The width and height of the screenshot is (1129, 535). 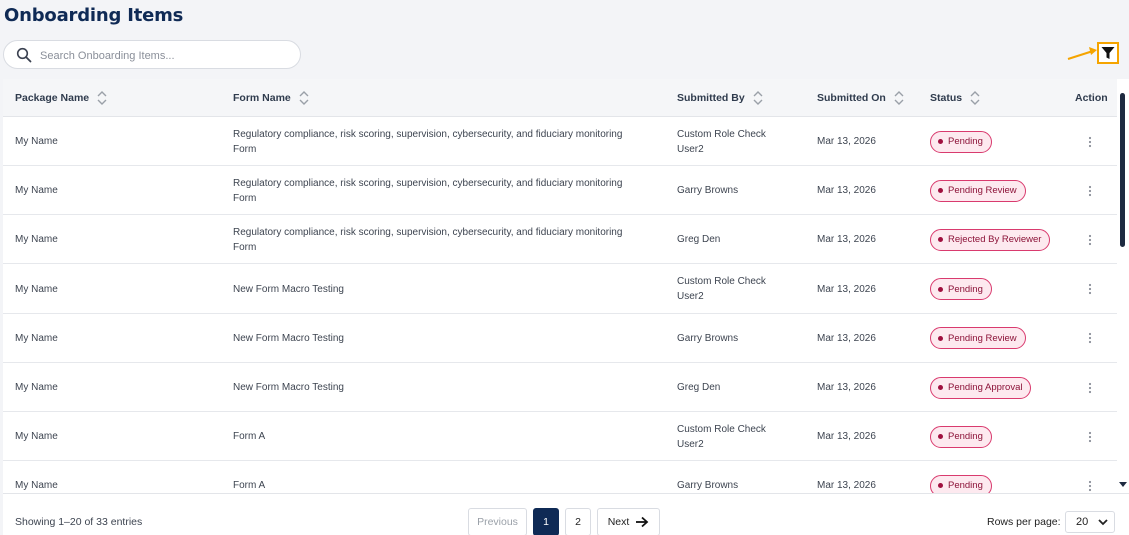 What do you see at coordinates (708, 486) in the screenshot?
I see `cell-submitted-by-text: Garry Browns` at bounding box center [708, 486].